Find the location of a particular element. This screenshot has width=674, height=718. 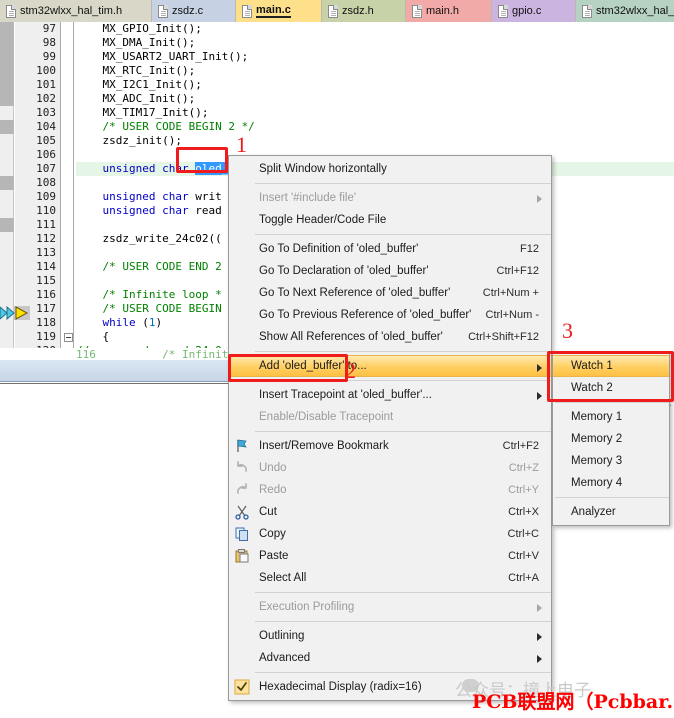

code-folding-column is located at coordinates (67, 201).